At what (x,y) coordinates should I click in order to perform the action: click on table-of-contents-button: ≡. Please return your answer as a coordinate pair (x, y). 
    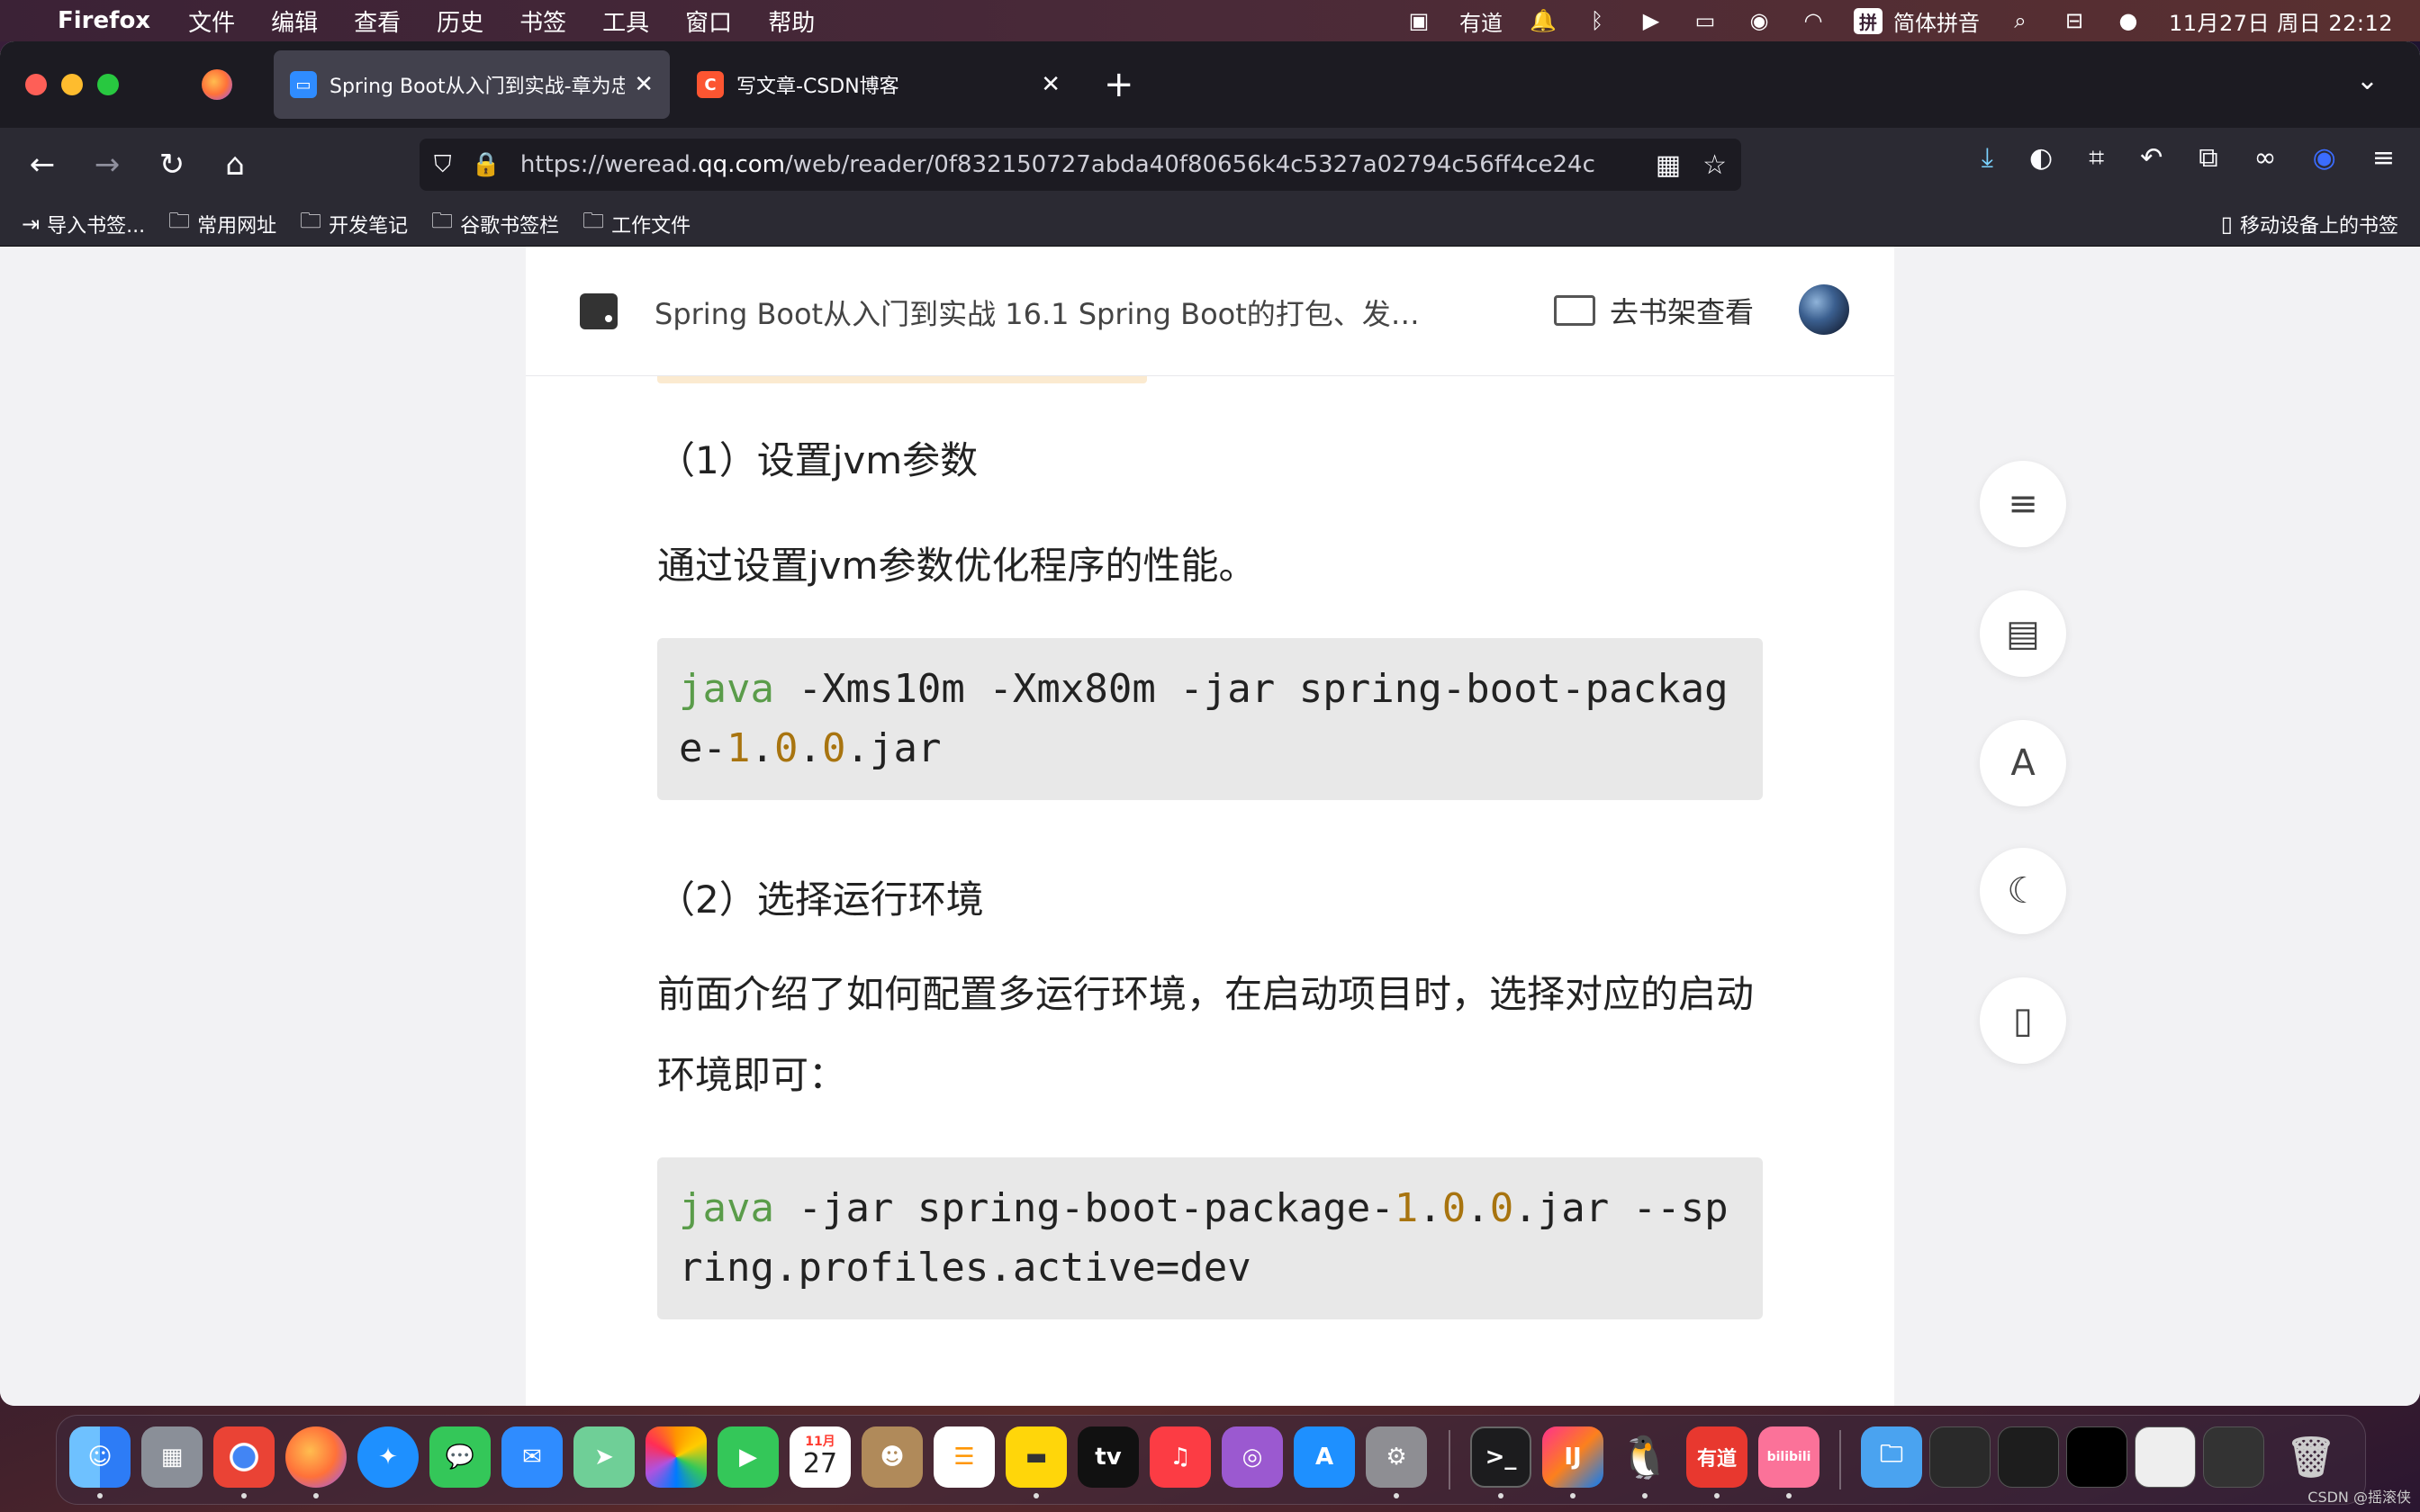
    Looking at the image, I should click on (2023, 504).